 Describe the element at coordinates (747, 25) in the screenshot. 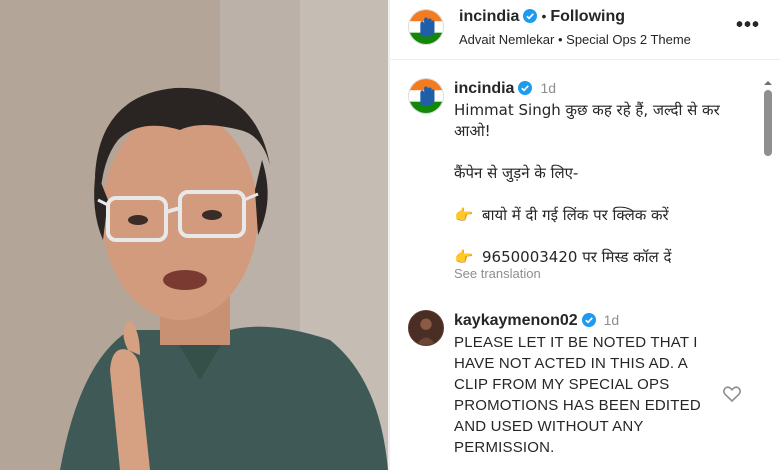

I see `more-options-icon: •••` at that location.